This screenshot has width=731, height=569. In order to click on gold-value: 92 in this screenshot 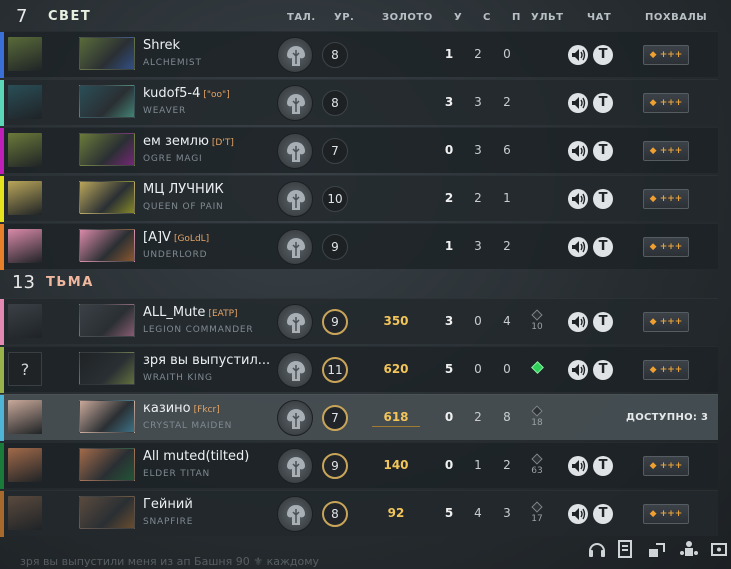, I will do `click(396, 513)`.